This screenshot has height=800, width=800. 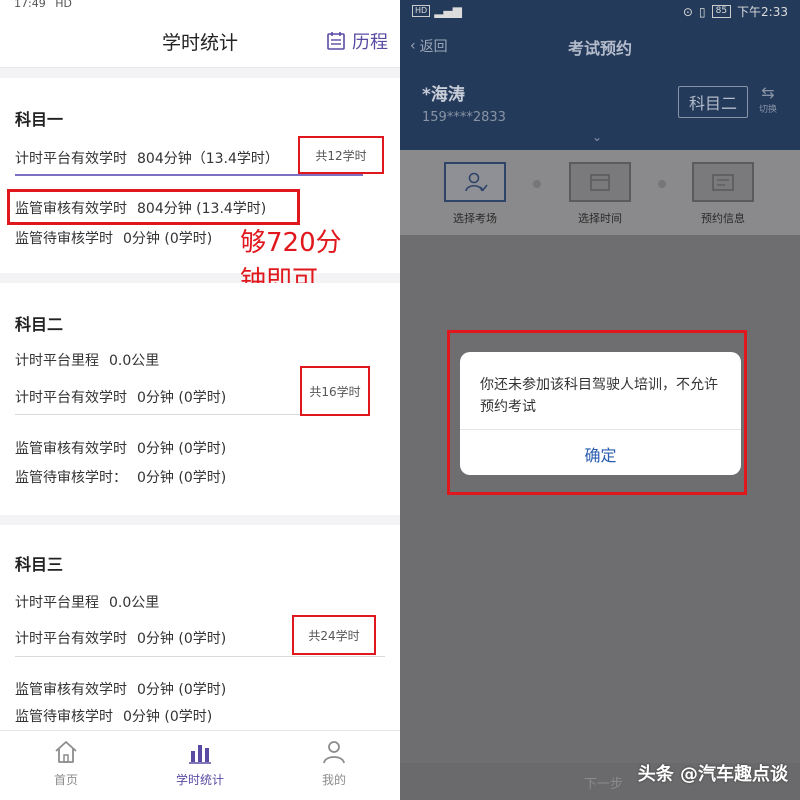 What do you see at coordinates (448, 11) in the screenshot?
I see `signal-icon: ▂▄▆` at bounding box center [448, 11].